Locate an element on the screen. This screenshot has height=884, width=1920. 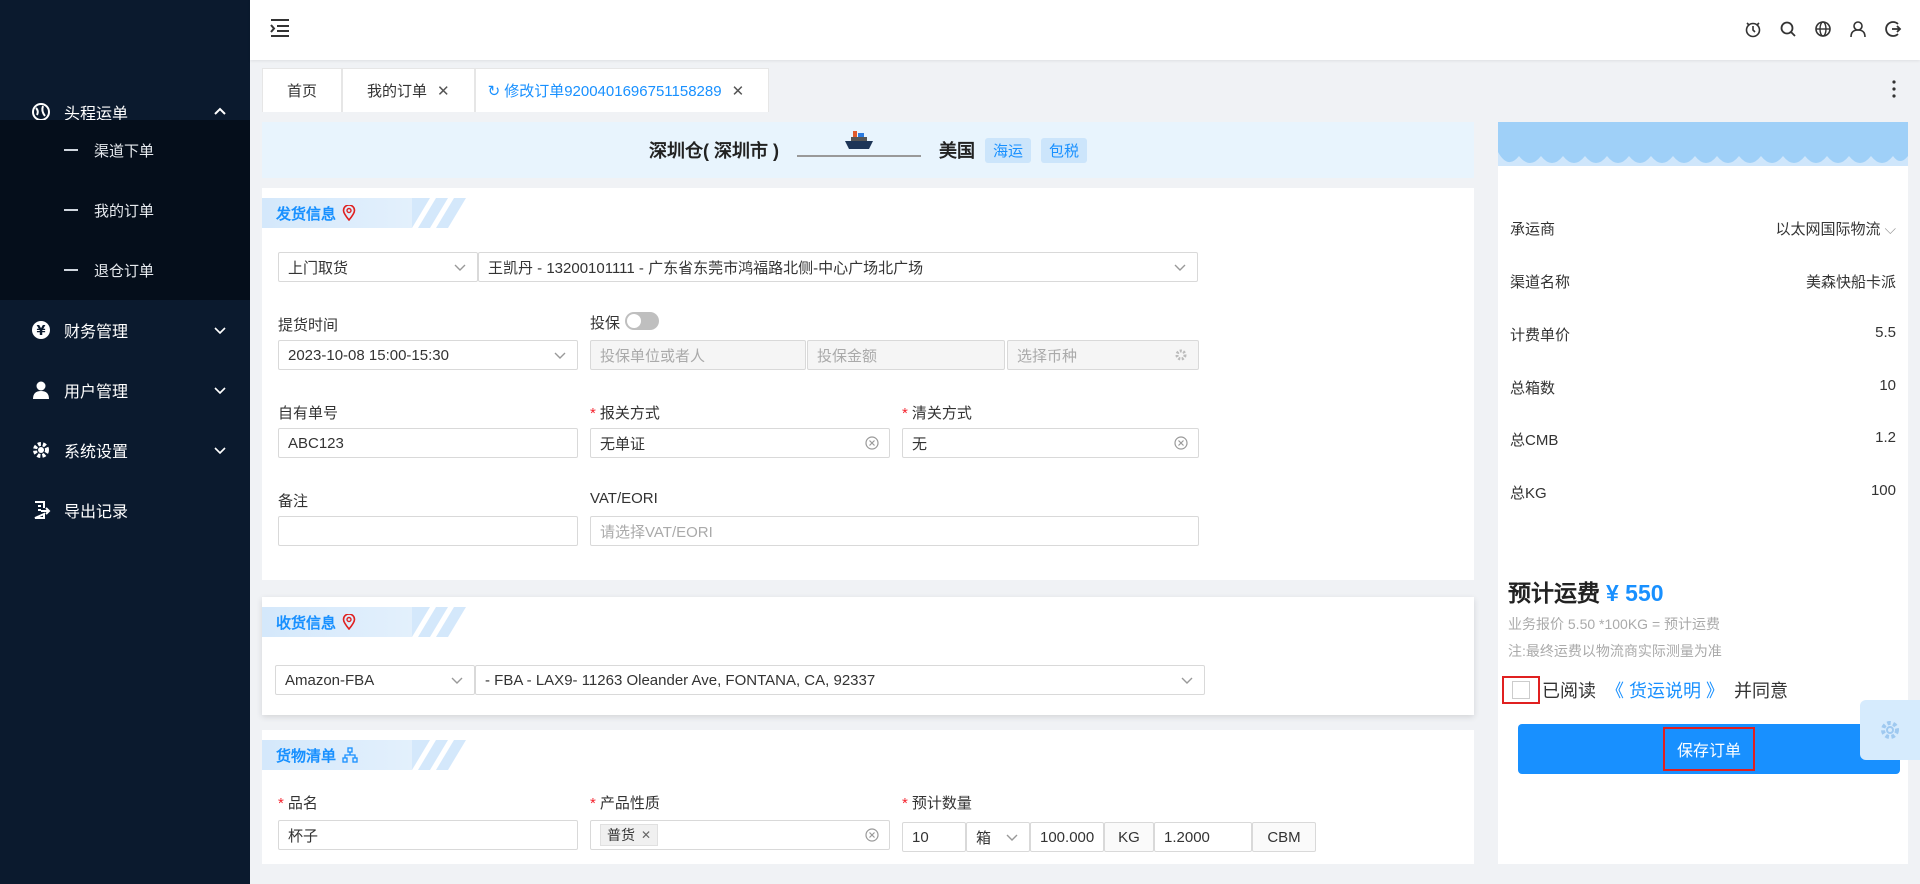
sidebar-item-export-records: 导出记录 is located at coordinates (125, 510).